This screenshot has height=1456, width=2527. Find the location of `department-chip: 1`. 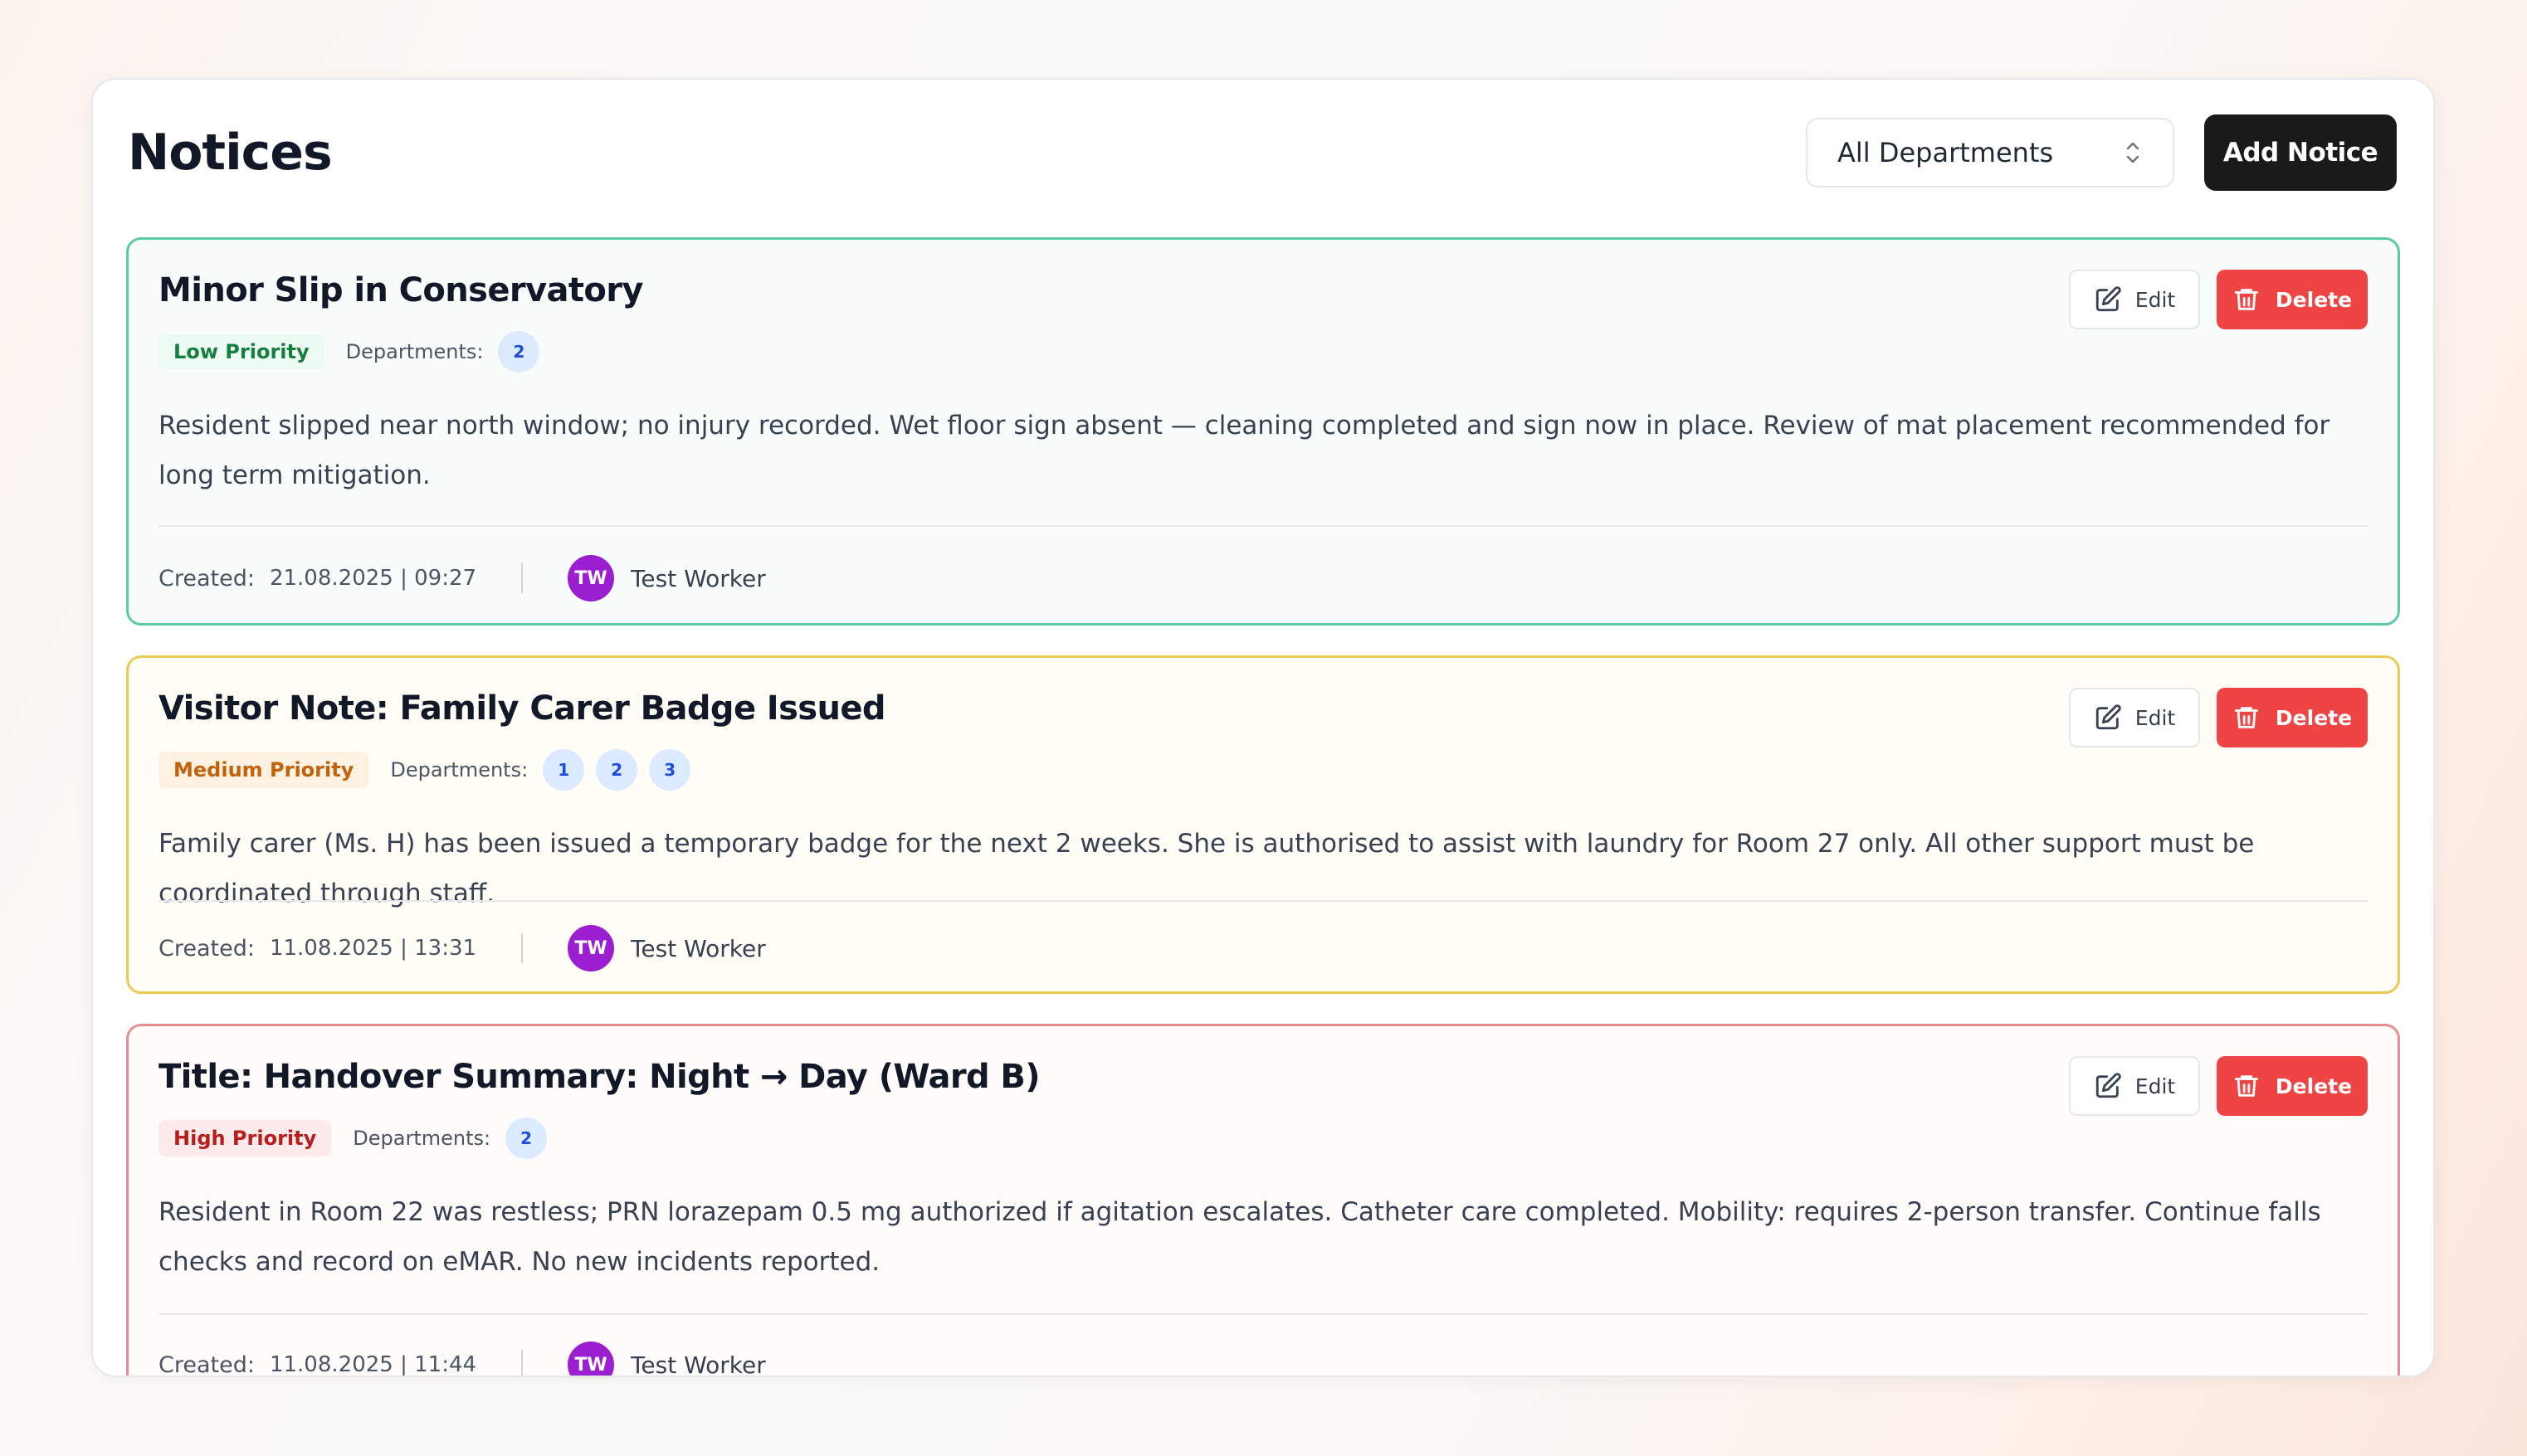

department-chip: 1 is located at coordinates (564, 770).